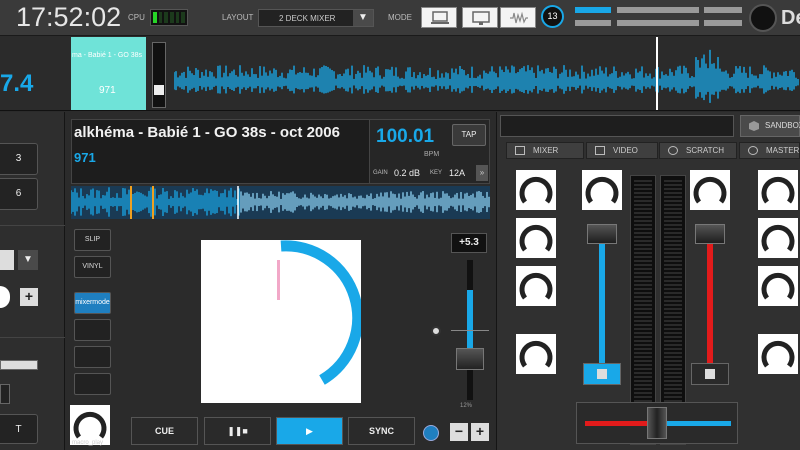  I want to click on left-select, so click(7, 260).